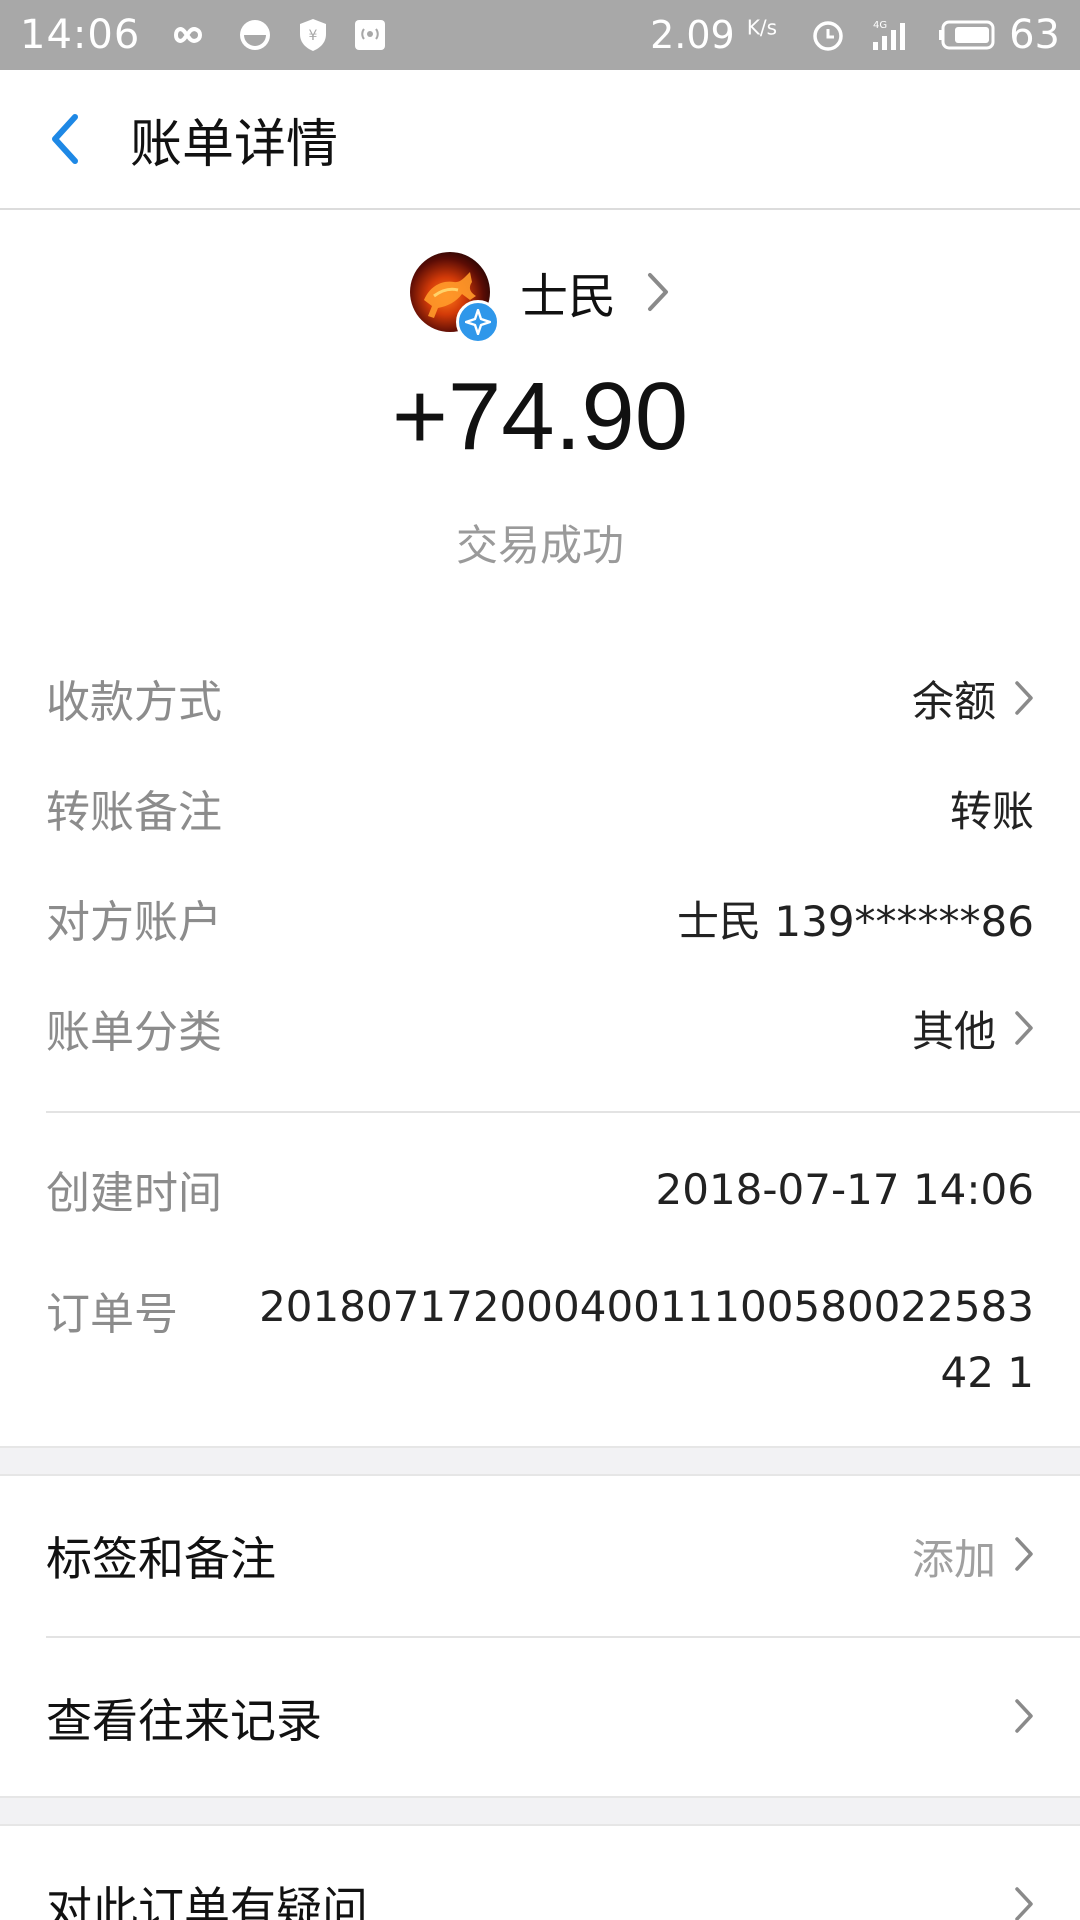 This screenshot has height=1920, width=1080. I want to click on network-speed-value: 2.09, so click(692, 35).